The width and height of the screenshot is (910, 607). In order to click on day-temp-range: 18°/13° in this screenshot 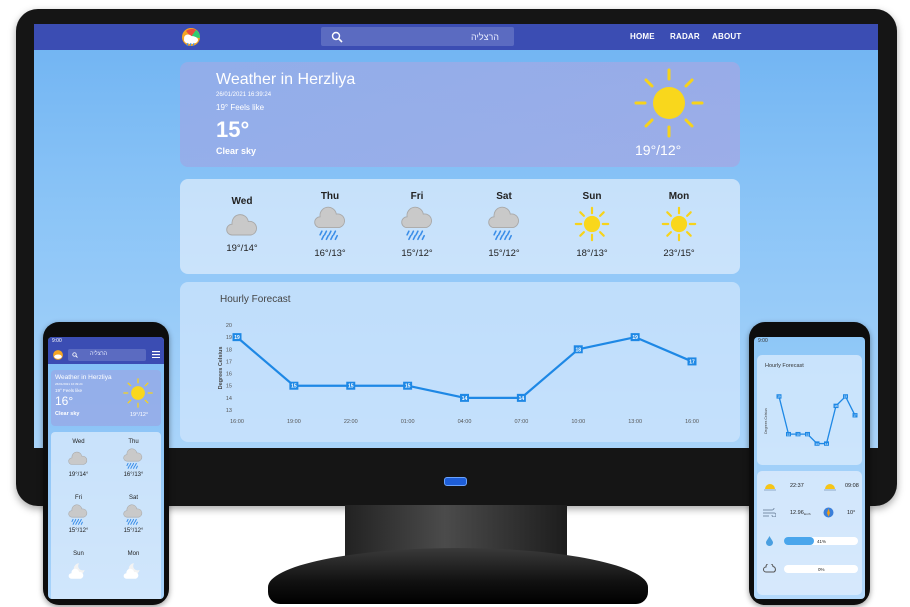, I will do `click(592, 253)`.